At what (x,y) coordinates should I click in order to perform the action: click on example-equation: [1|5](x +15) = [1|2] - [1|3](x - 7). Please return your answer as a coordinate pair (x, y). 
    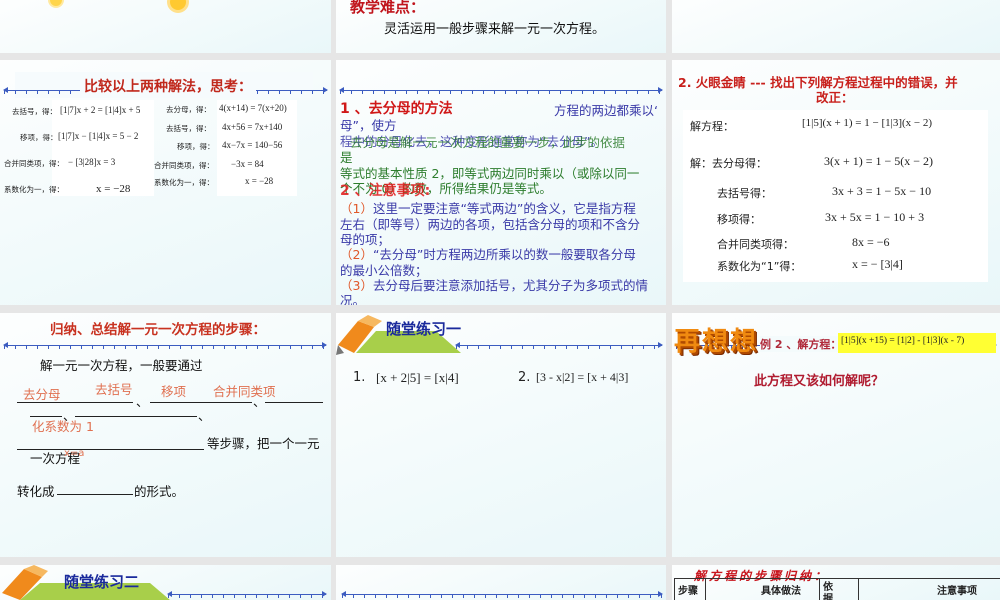
    Looking at the image, I should click on (903, 341).